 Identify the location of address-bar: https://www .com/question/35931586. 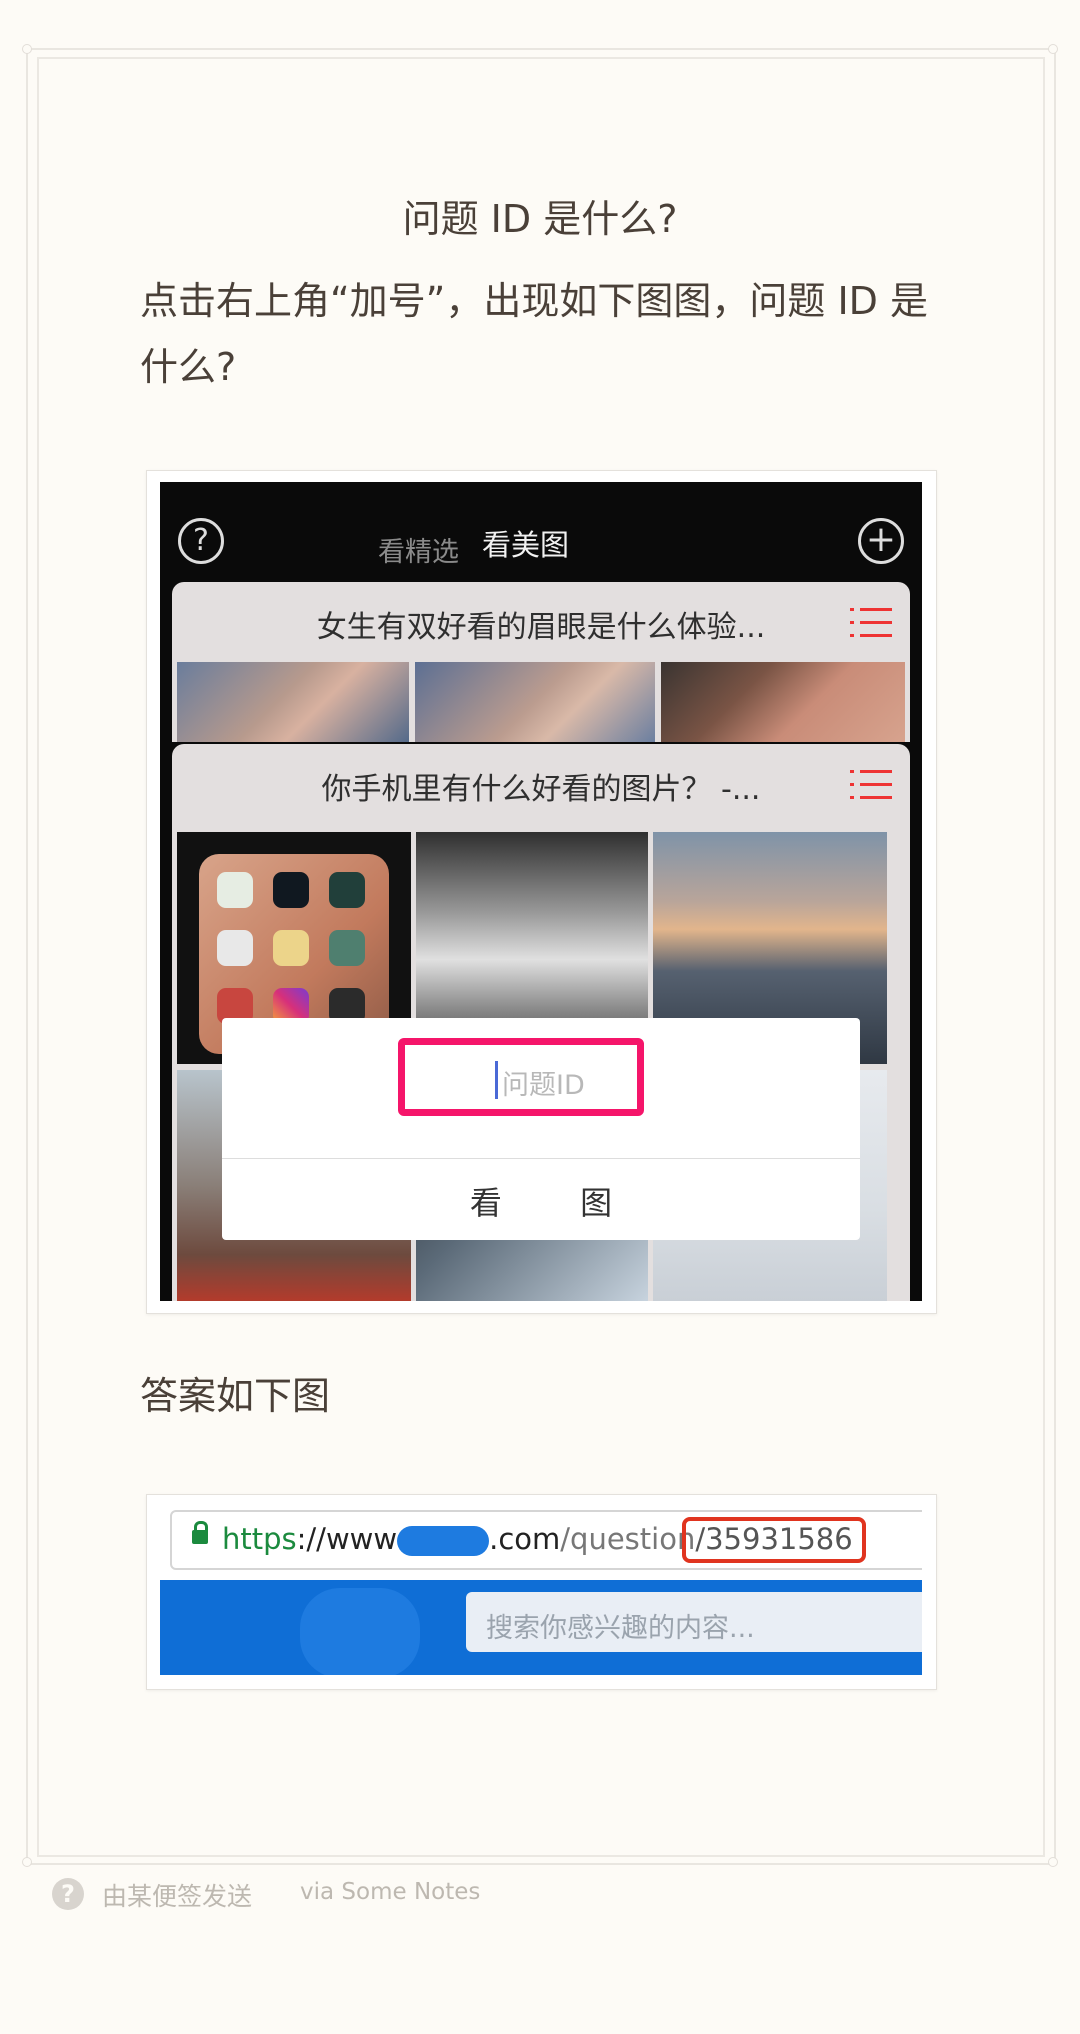
(546, 1540).